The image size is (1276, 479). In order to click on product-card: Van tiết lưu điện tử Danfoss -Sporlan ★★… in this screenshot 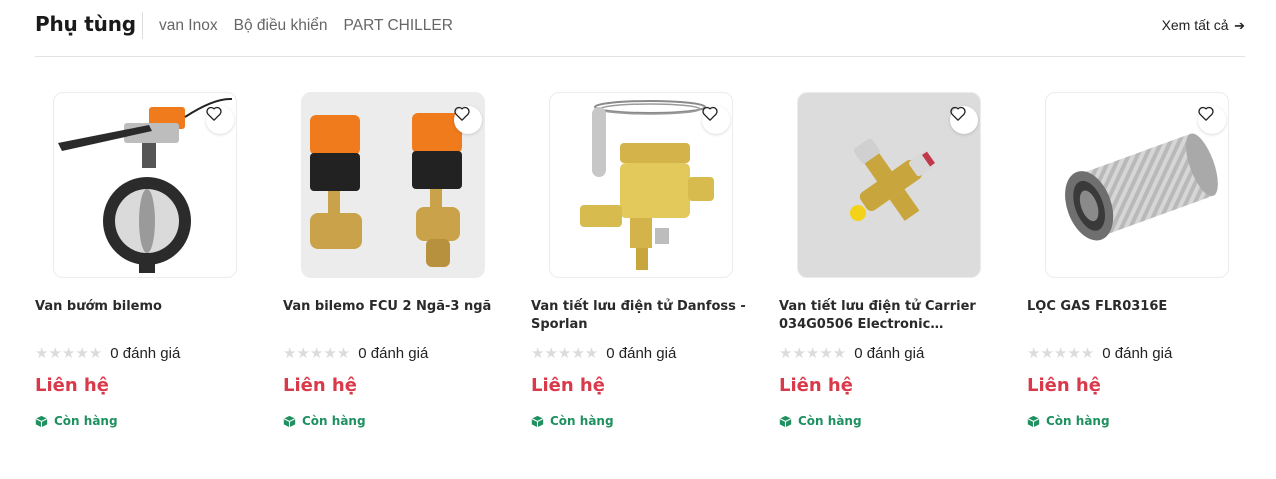, I will do `click(641, 262)`.